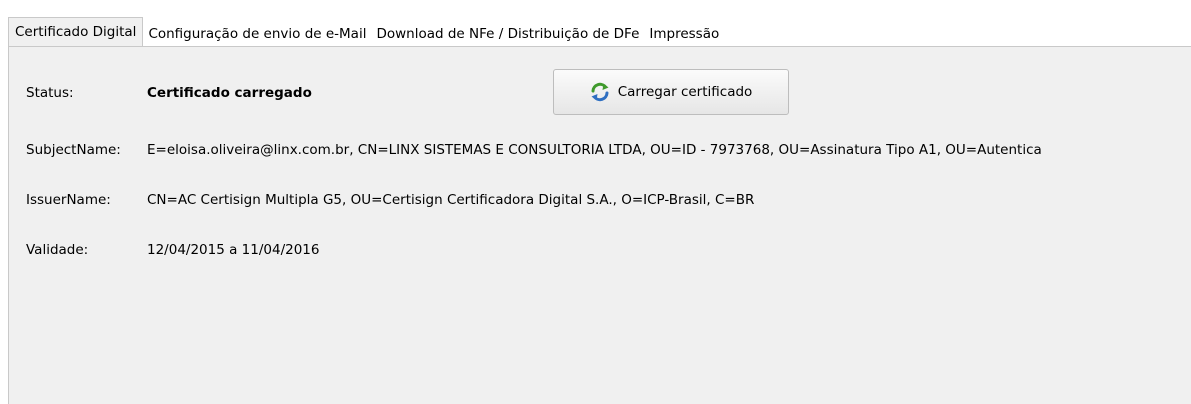 The height and width of the screenshot is (404, 1191). What do you see at coordinates (57, 250) in the screenshot?
I see `validity-label: Validade:` at bounding box center [57, 250].